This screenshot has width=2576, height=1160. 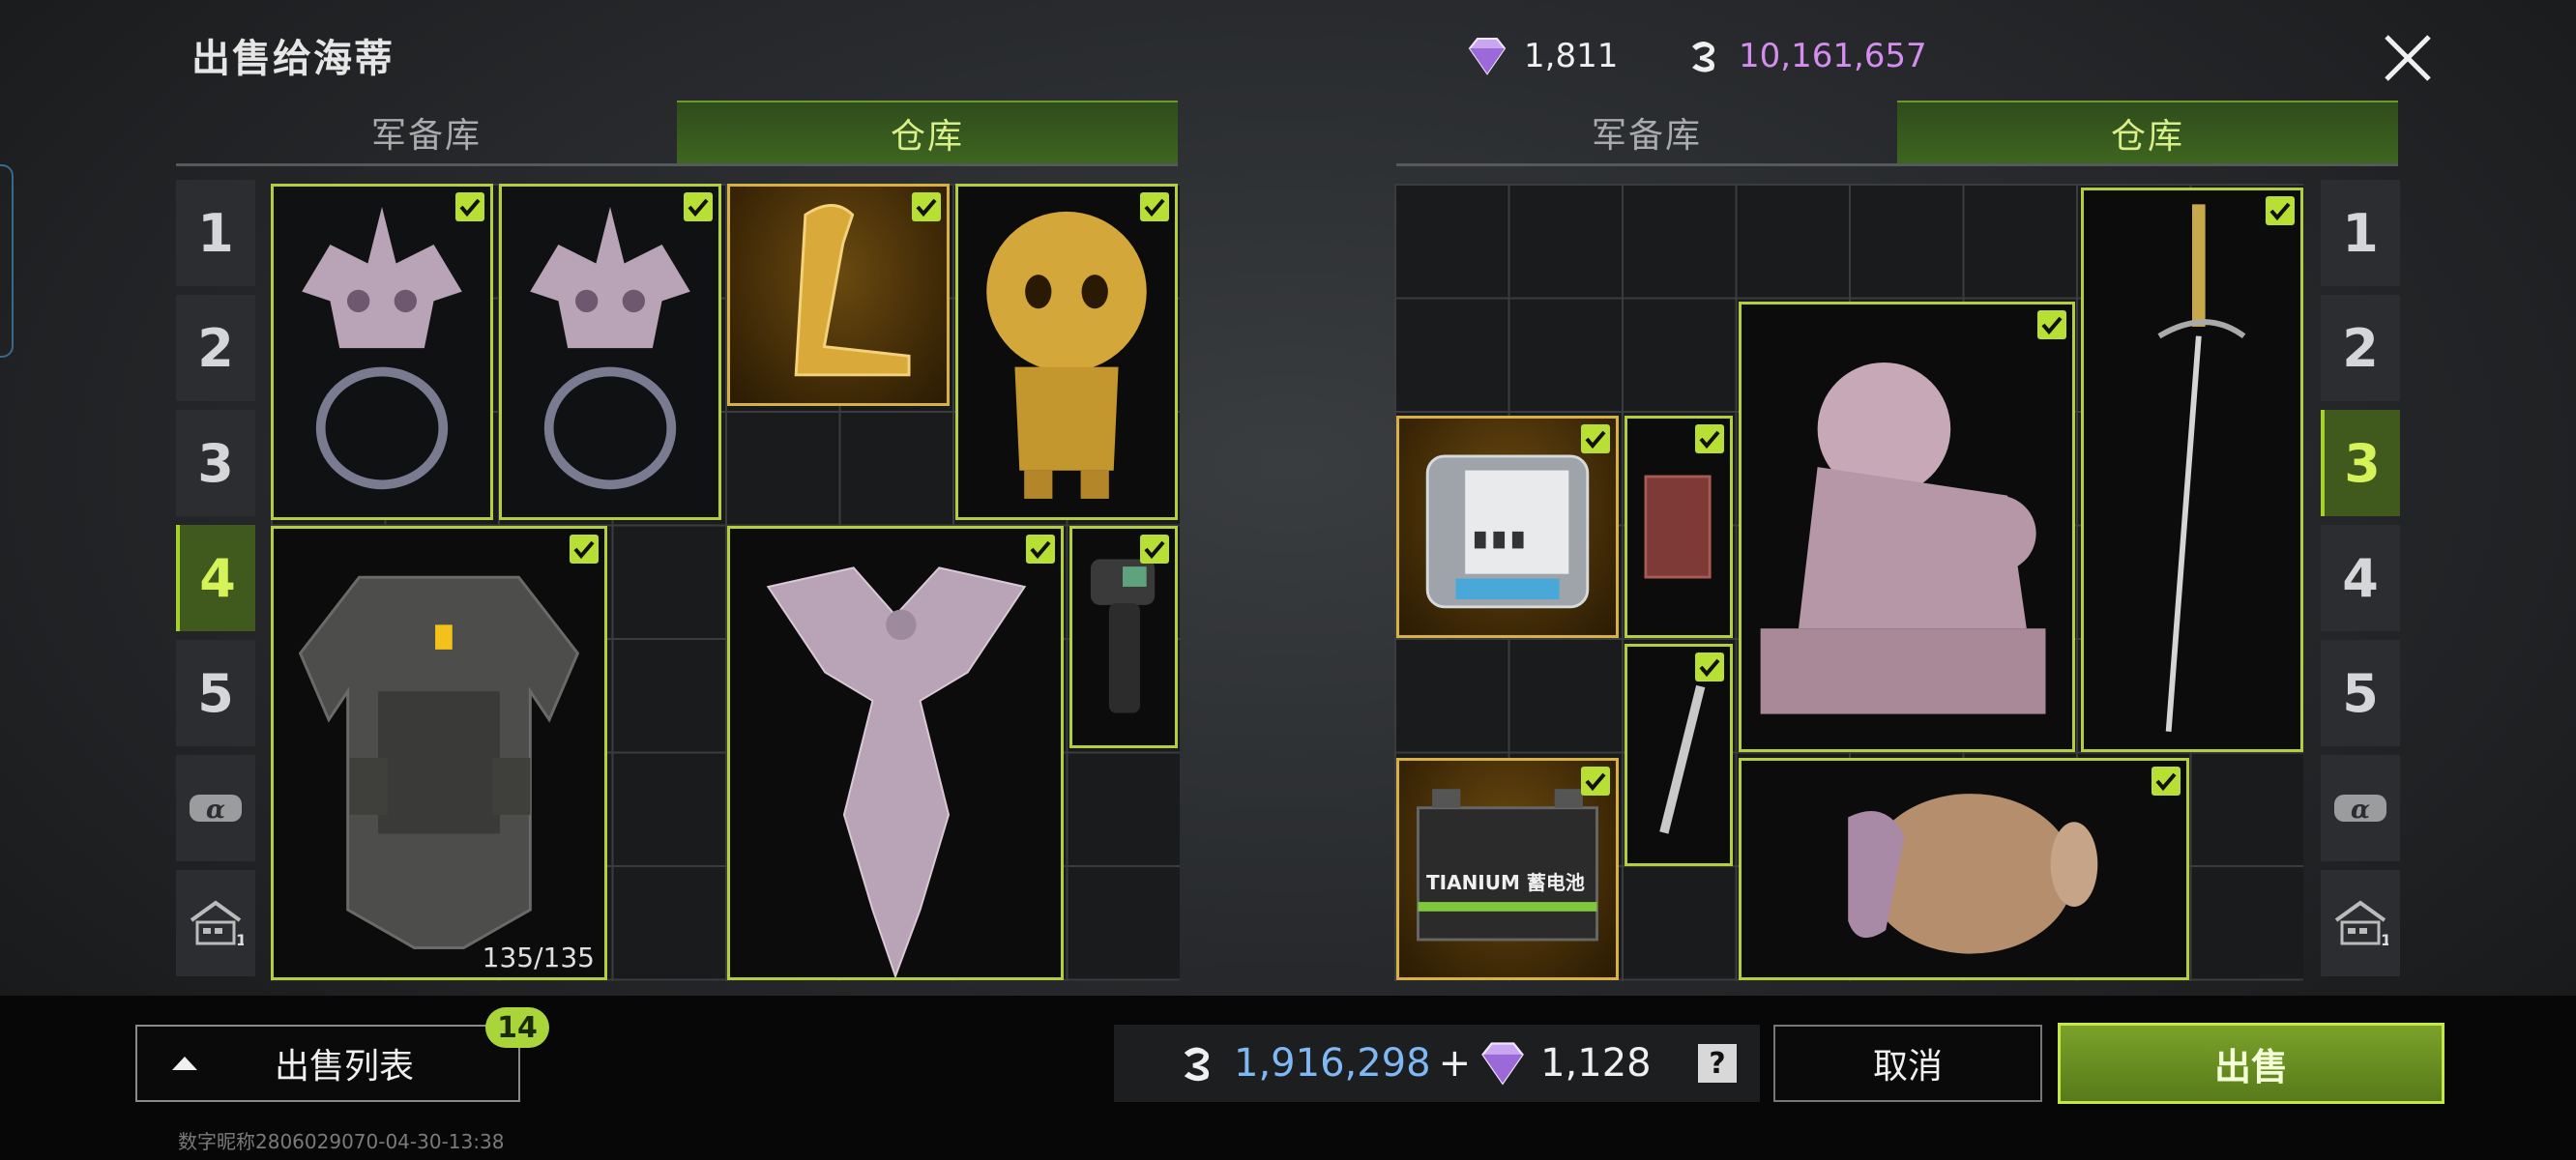 What do you see at coordinates (215, 578) in the screenshot?
I see `page-4-left: 4` at bounding box center [215, 578].